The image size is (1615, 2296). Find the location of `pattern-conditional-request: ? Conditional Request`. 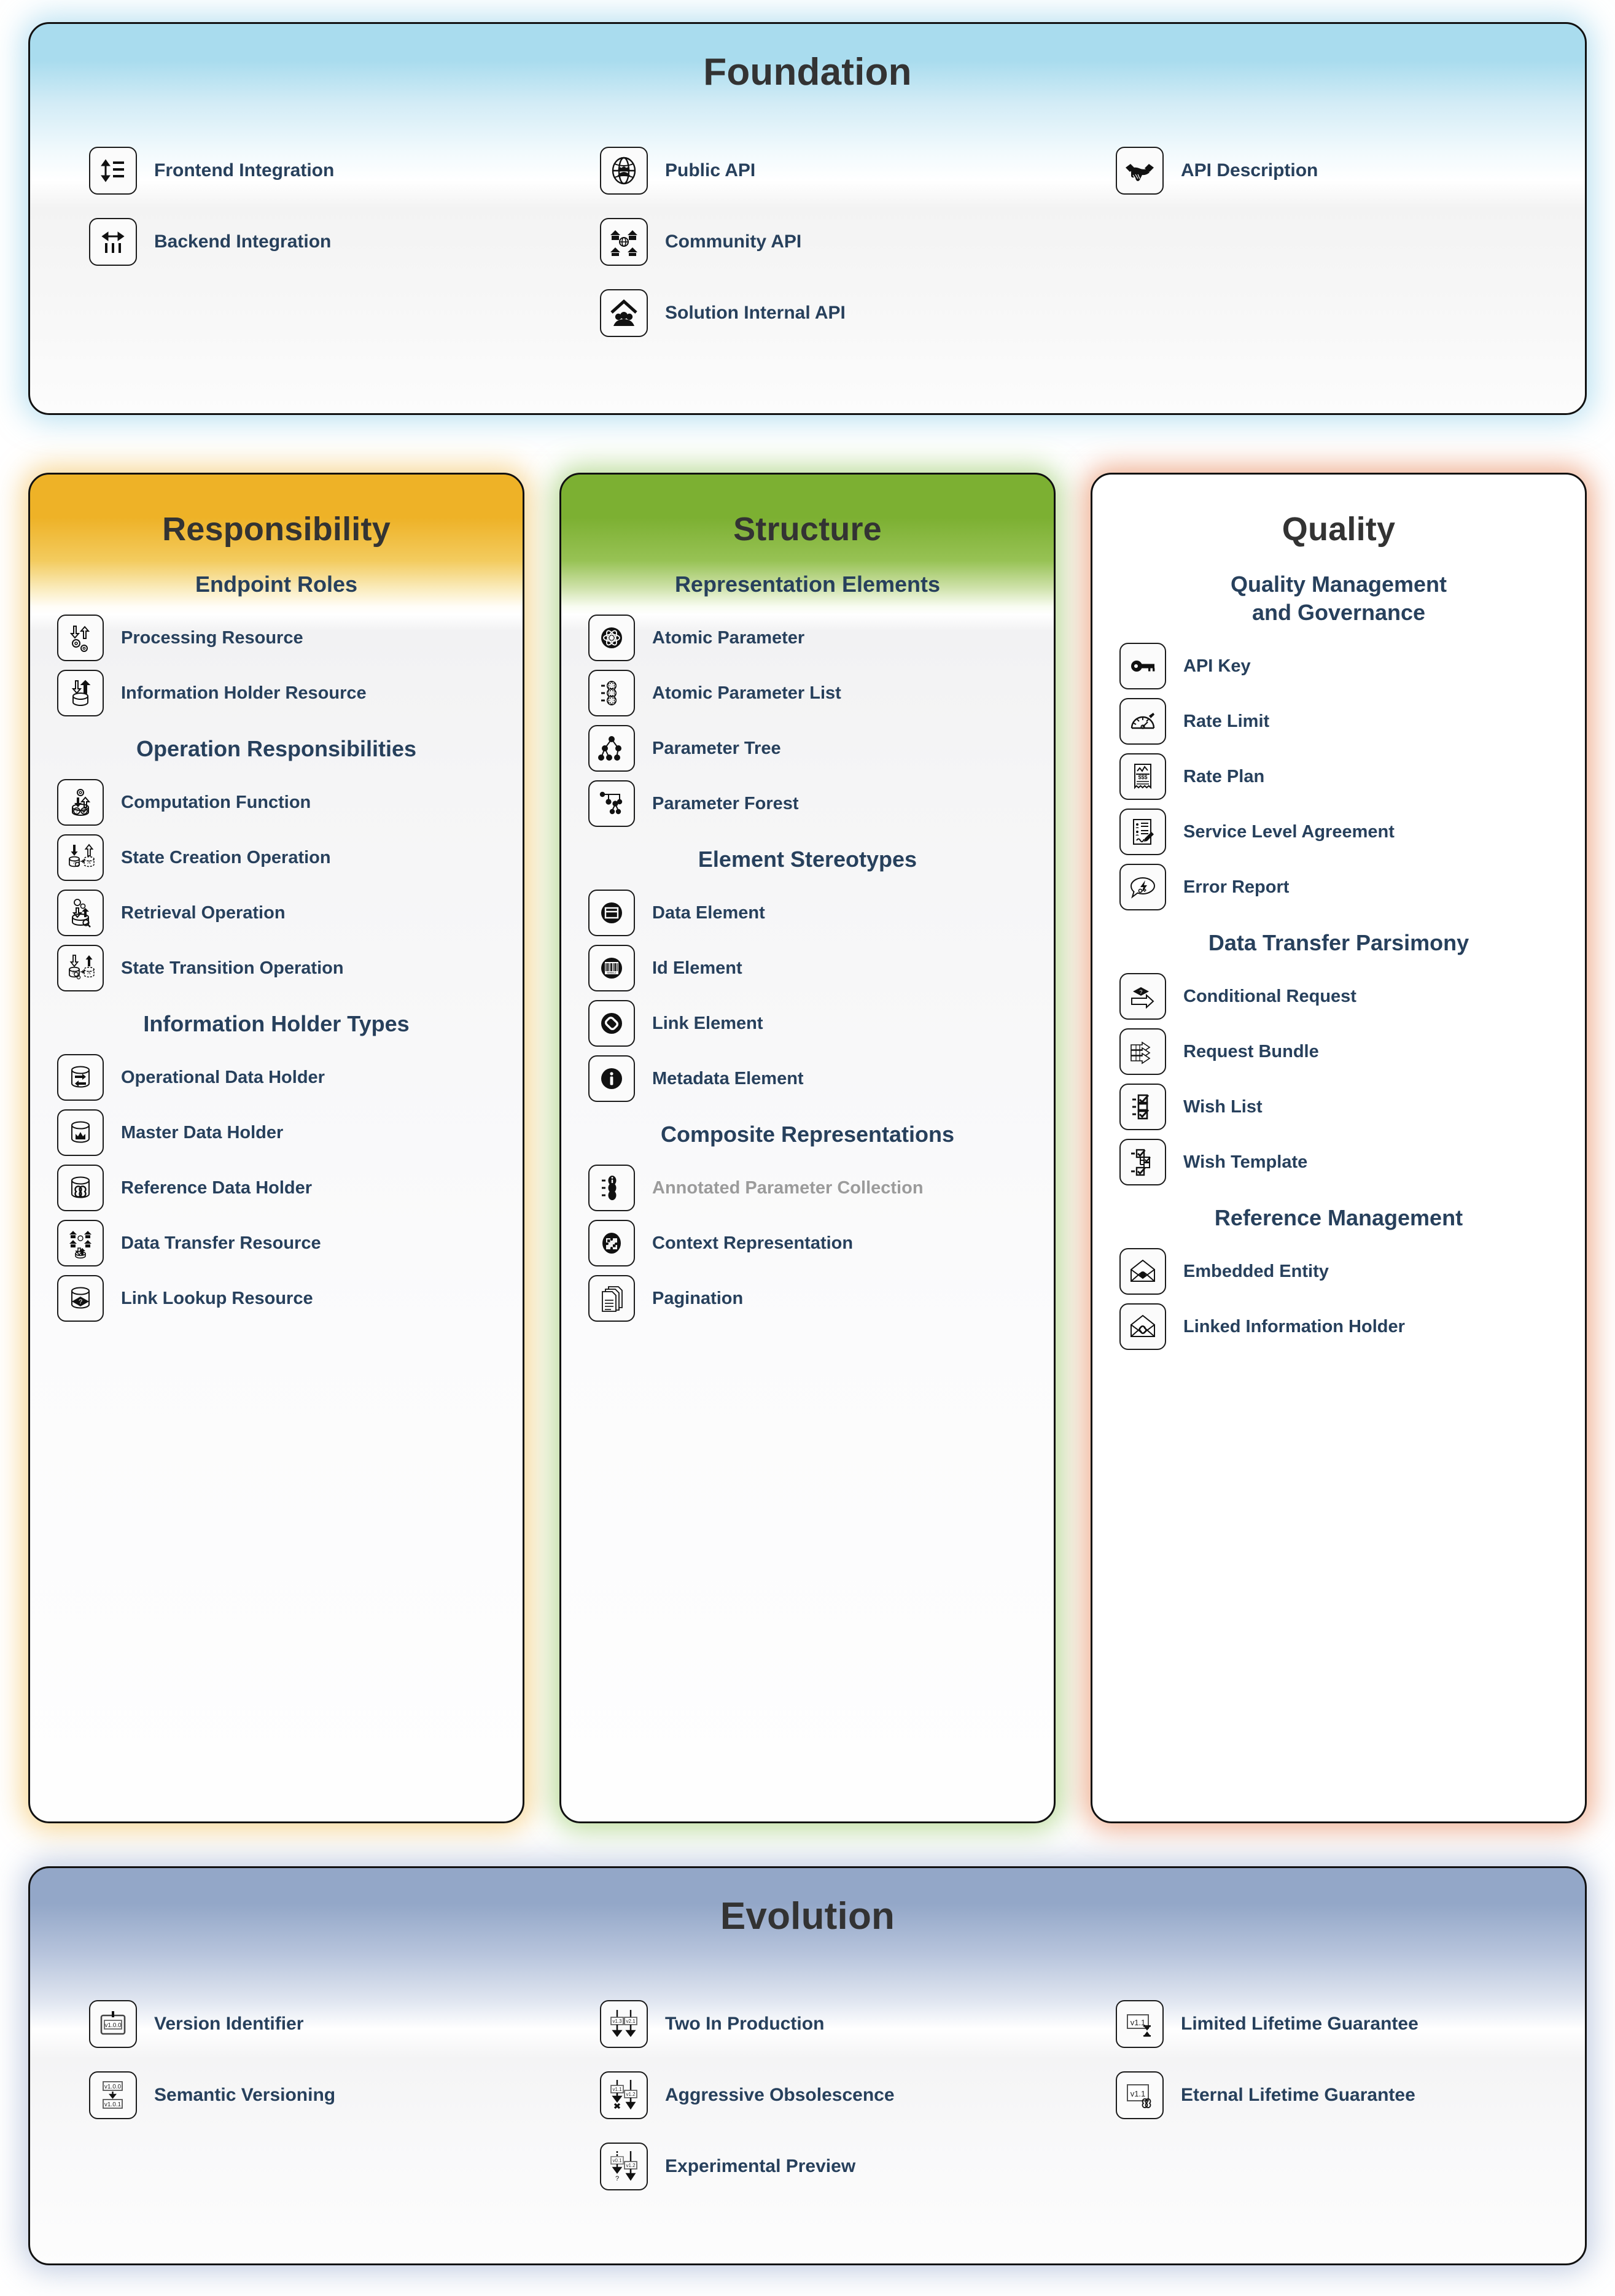

pattern-conditional-request: ? Conditional Request is located at coordinates (1338, 996).